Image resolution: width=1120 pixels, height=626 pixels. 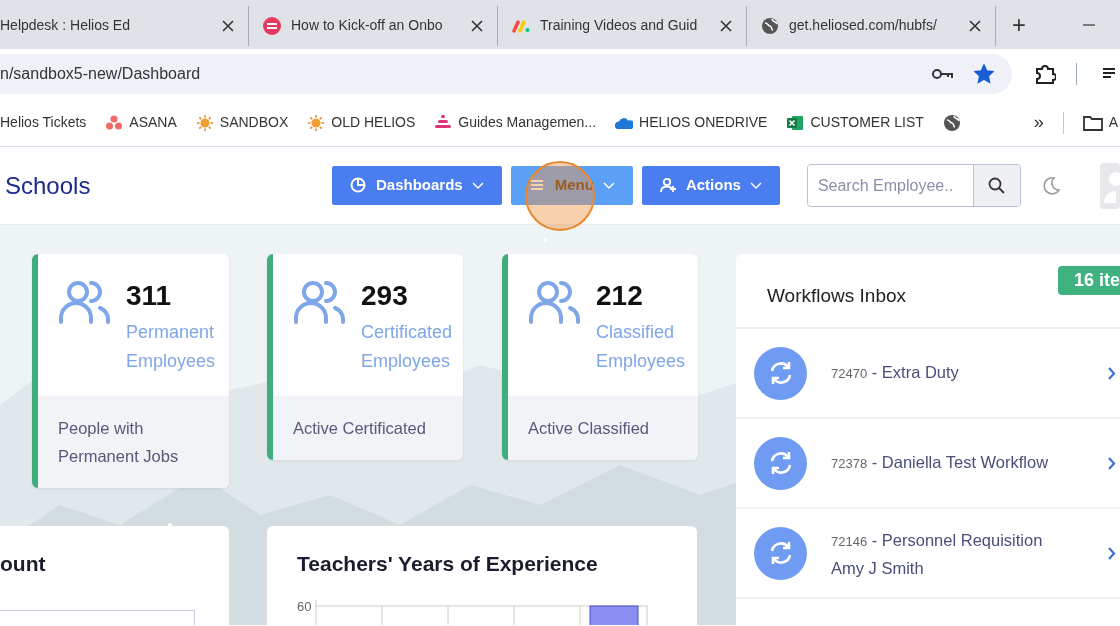 What do you see at coordinates (1038, 122) in the screenshot?
I see `more-bookmarks-button: »` at bounding box center [1038, 122].